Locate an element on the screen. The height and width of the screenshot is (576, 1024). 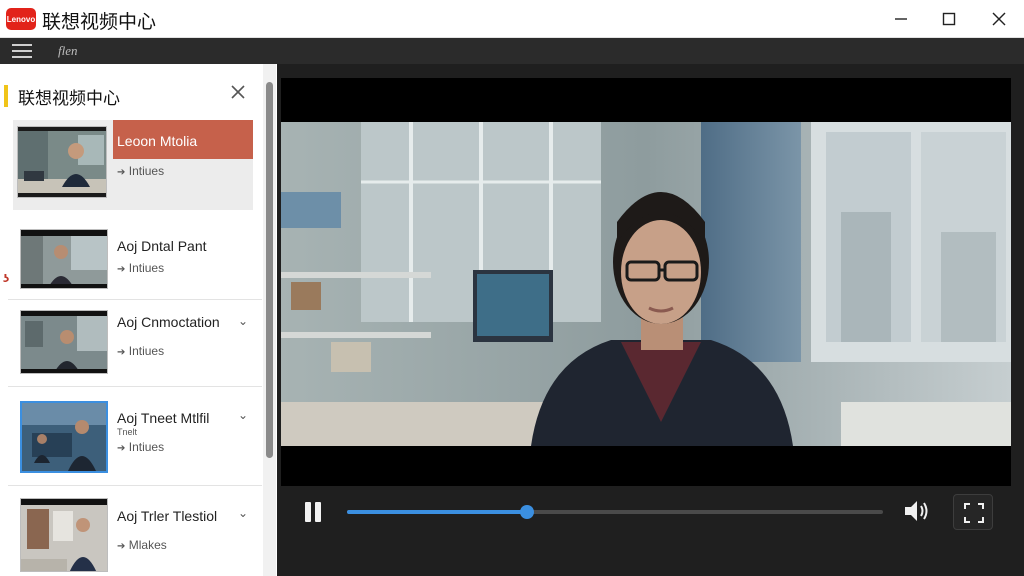
pause-icon is located at coordinates (308, 512).